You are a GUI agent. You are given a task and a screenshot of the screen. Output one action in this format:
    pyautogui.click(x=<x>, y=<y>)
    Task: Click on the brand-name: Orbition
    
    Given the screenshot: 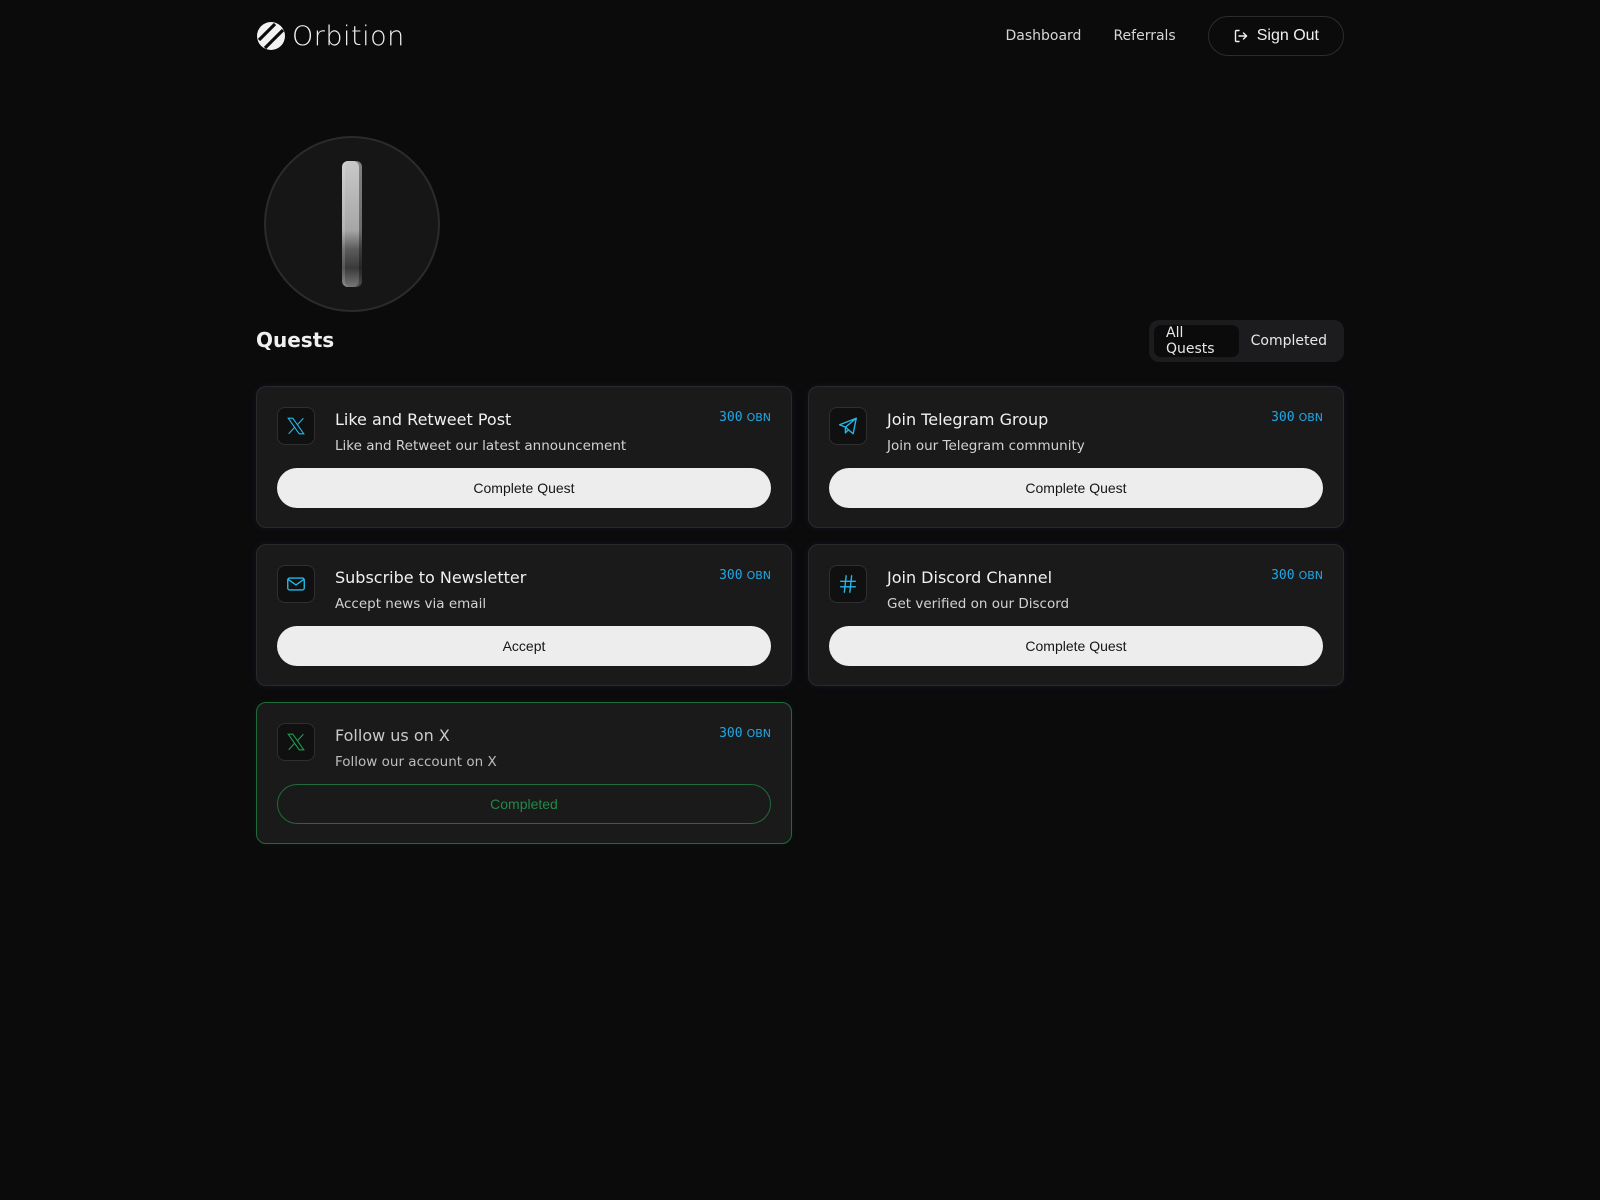 What is the action you would take?
    pyautogui.click(x=348, y=36)
    